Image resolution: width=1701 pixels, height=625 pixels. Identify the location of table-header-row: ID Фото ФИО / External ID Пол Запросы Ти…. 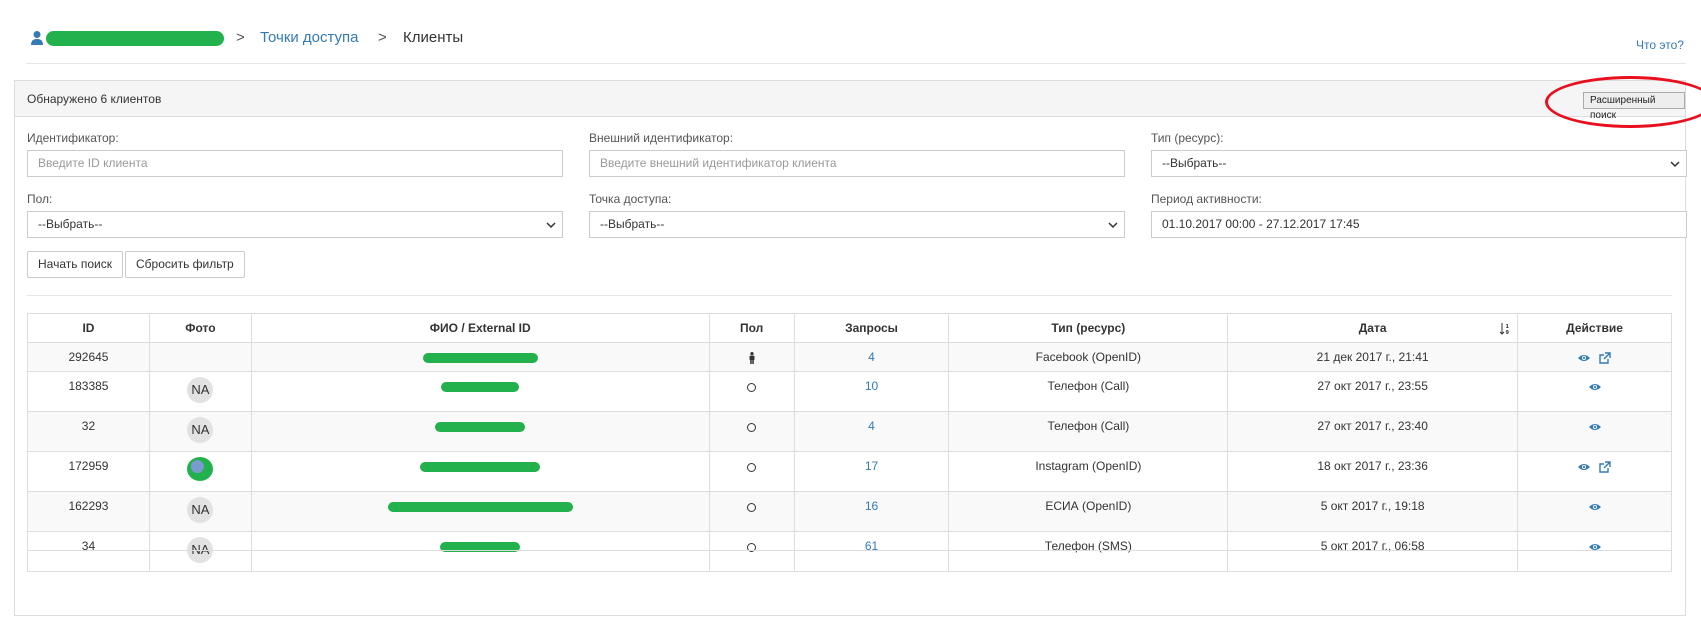
(849, 328).